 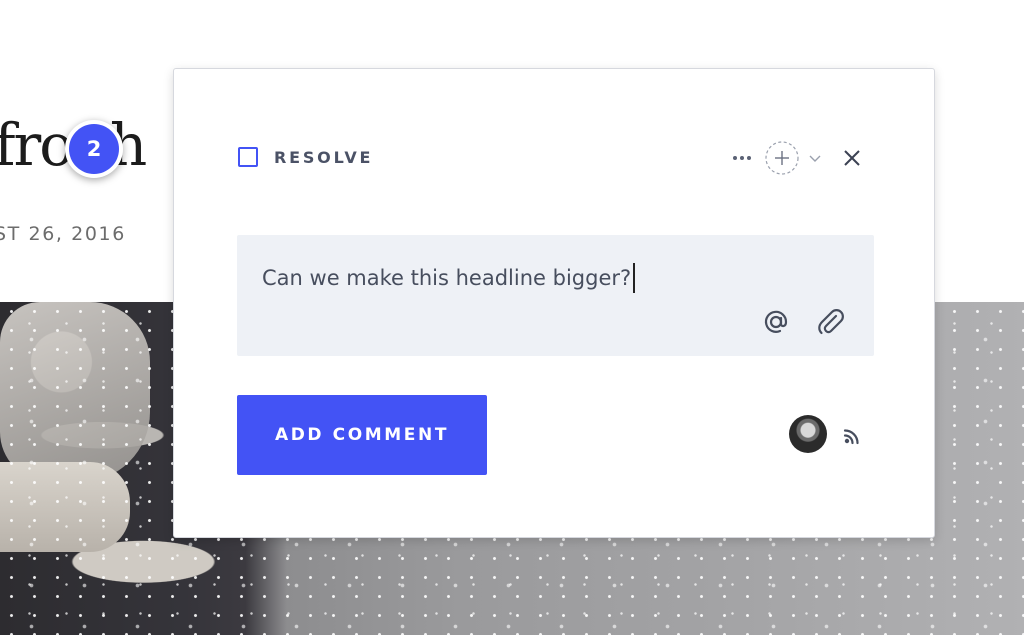 What do you see at coordinates (324, 157) in the screenshot?
I see `resolve-label: RESOLVE` at bounding box center [324, 157].